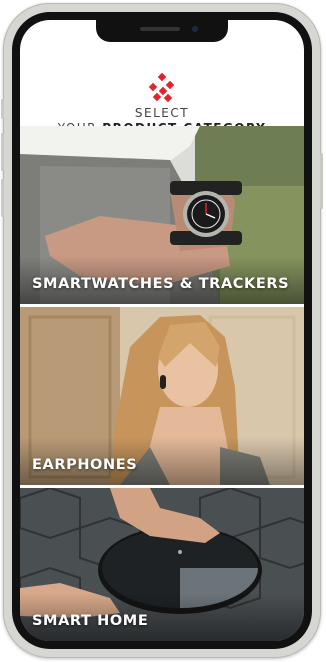 This screenshot has height=662, width=326. What do you see at coordinates (85, 465) in the screenshot?
I see `category-label-earphones: EARPHONES` at bounding box center [85, 465].